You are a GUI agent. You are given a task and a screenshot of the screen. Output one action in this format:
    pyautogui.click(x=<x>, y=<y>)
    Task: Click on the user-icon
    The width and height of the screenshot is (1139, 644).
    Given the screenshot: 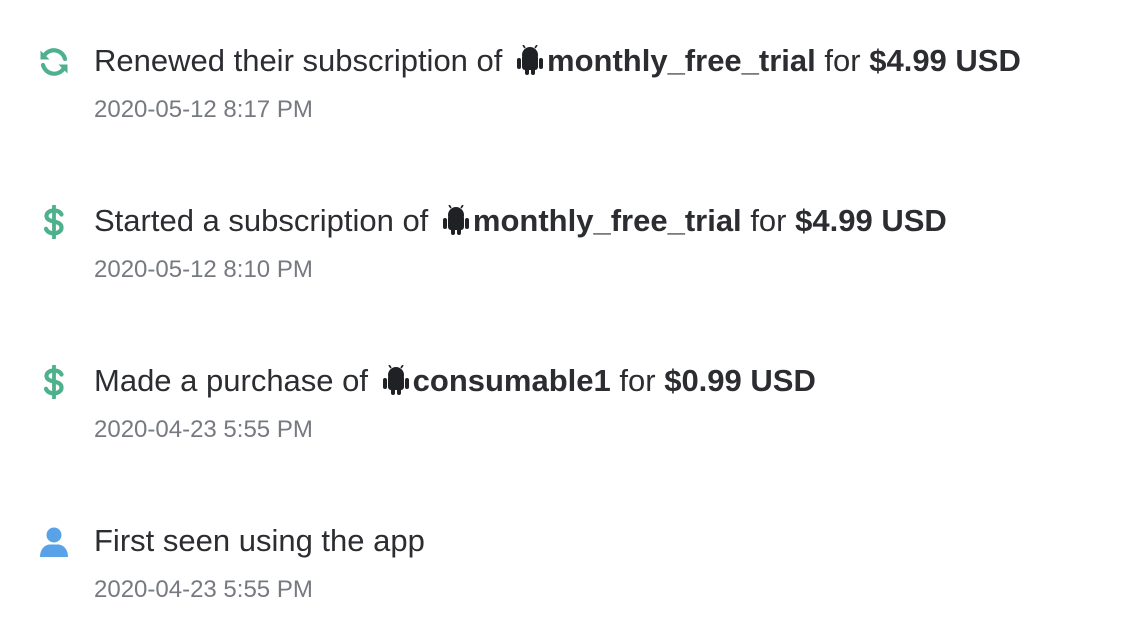 What is the action you would take?
    pyautogui.click(x=54, y=542)
    